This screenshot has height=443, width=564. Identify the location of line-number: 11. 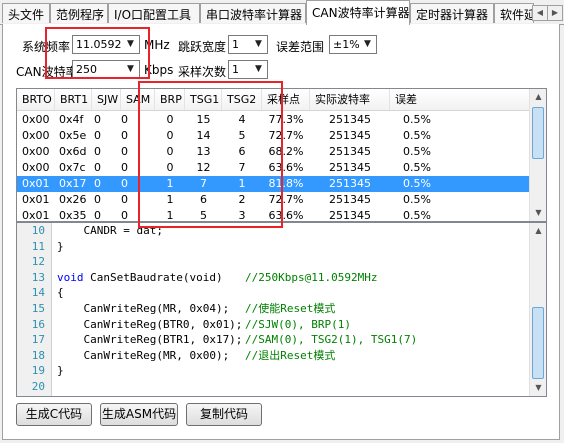
(38, 246).